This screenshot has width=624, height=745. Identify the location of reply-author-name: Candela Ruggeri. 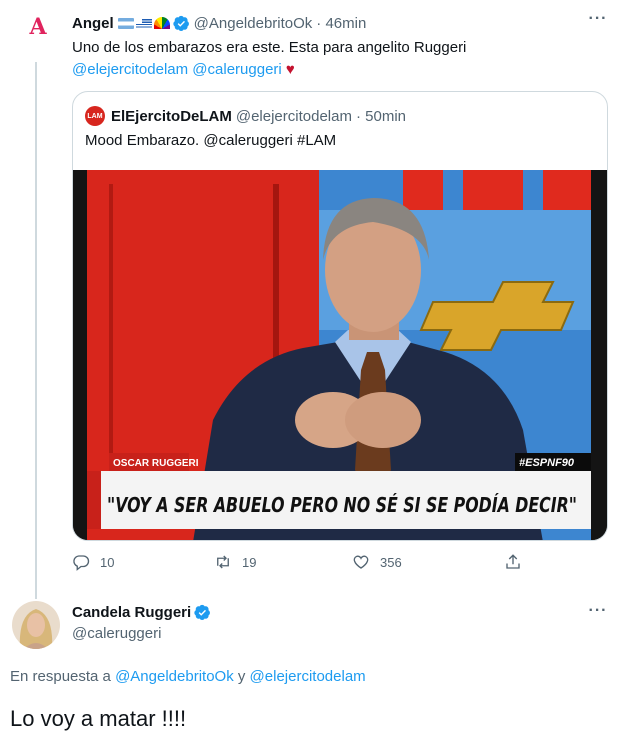
(131, 612).